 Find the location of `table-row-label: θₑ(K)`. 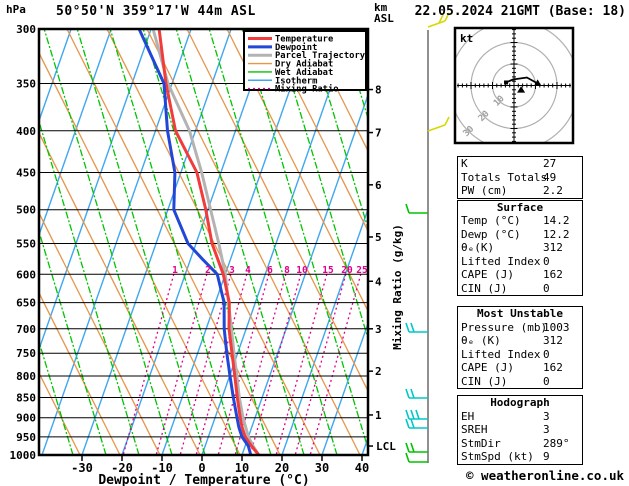

table-row-label: θₑ(K) is located at coordinates (478, 247).